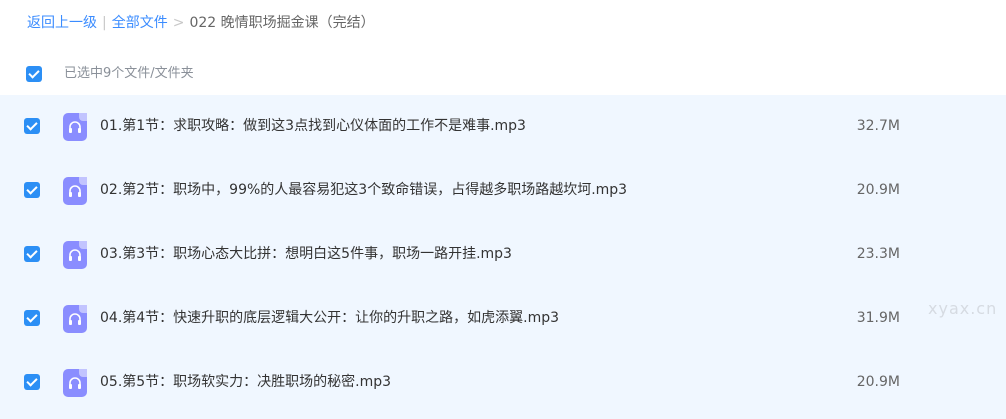 This screenshot has height=419, width=1006. Describe the element at coordinates (329, 318) in the screenshot. I see `file-name: 04.第4节：快速升职的底层逻辑大公开：让你的升职之路，如虎添翼.mp3` at that location.